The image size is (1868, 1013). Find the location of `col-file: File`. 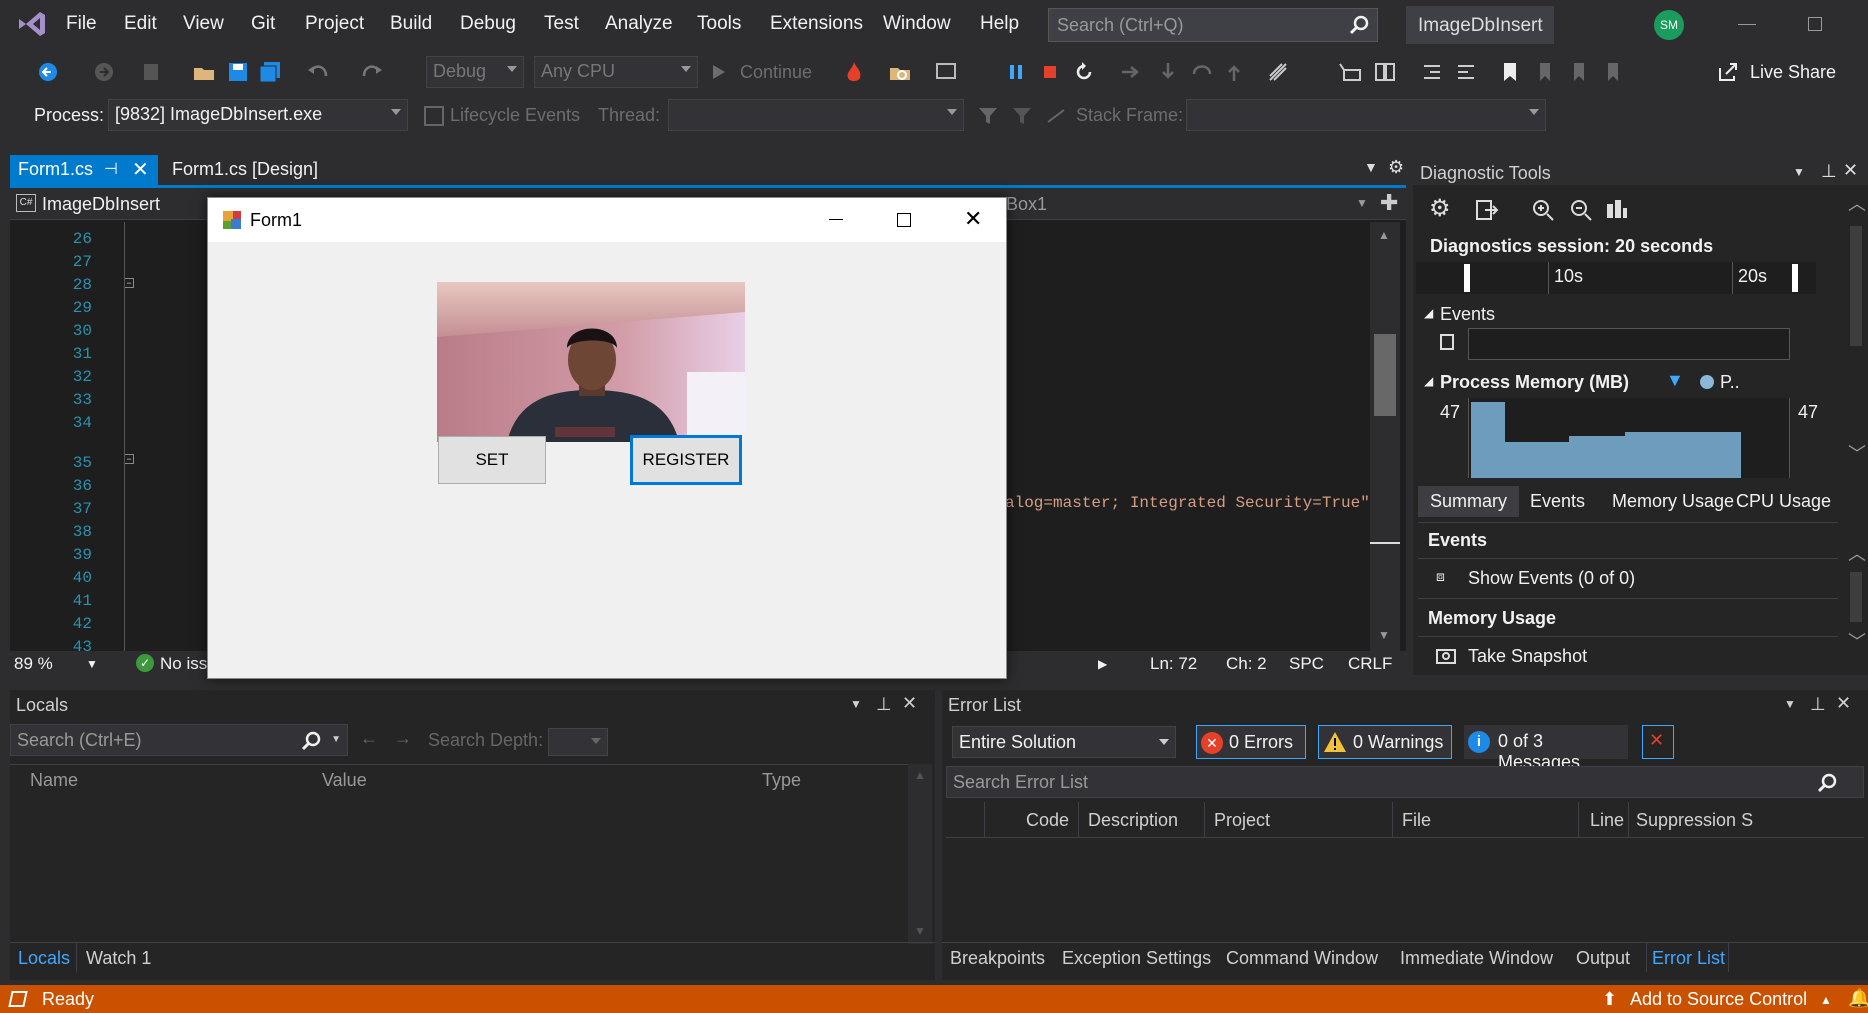

col-file: File is located at coordinates (1416, 820).